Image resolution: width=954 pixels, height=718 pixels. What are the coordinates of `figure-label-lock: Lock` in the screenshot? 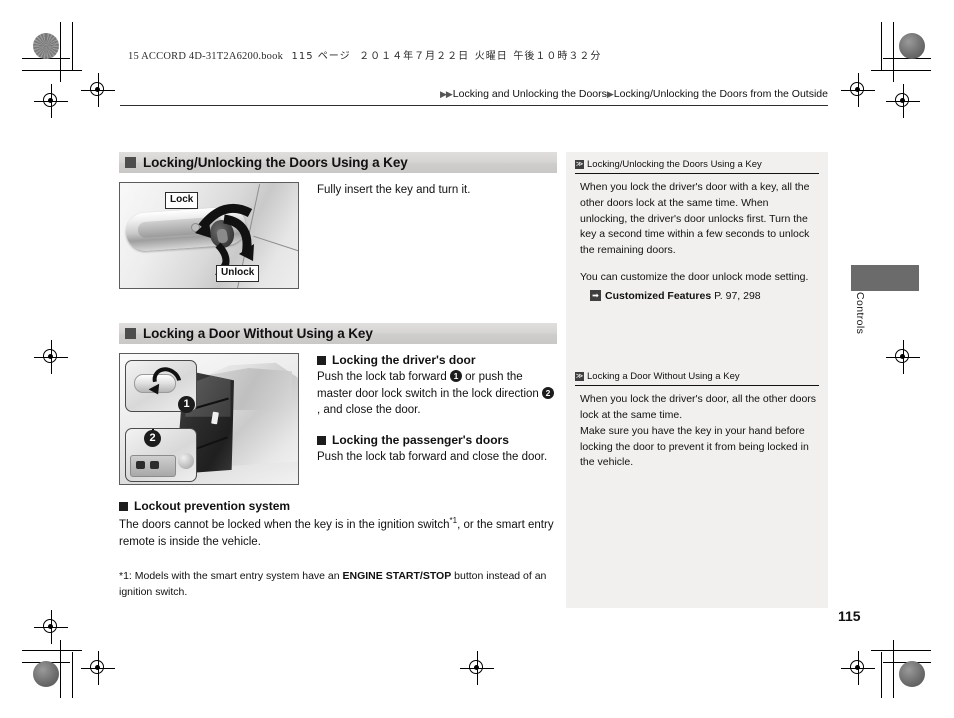 It's located at (182, 200).